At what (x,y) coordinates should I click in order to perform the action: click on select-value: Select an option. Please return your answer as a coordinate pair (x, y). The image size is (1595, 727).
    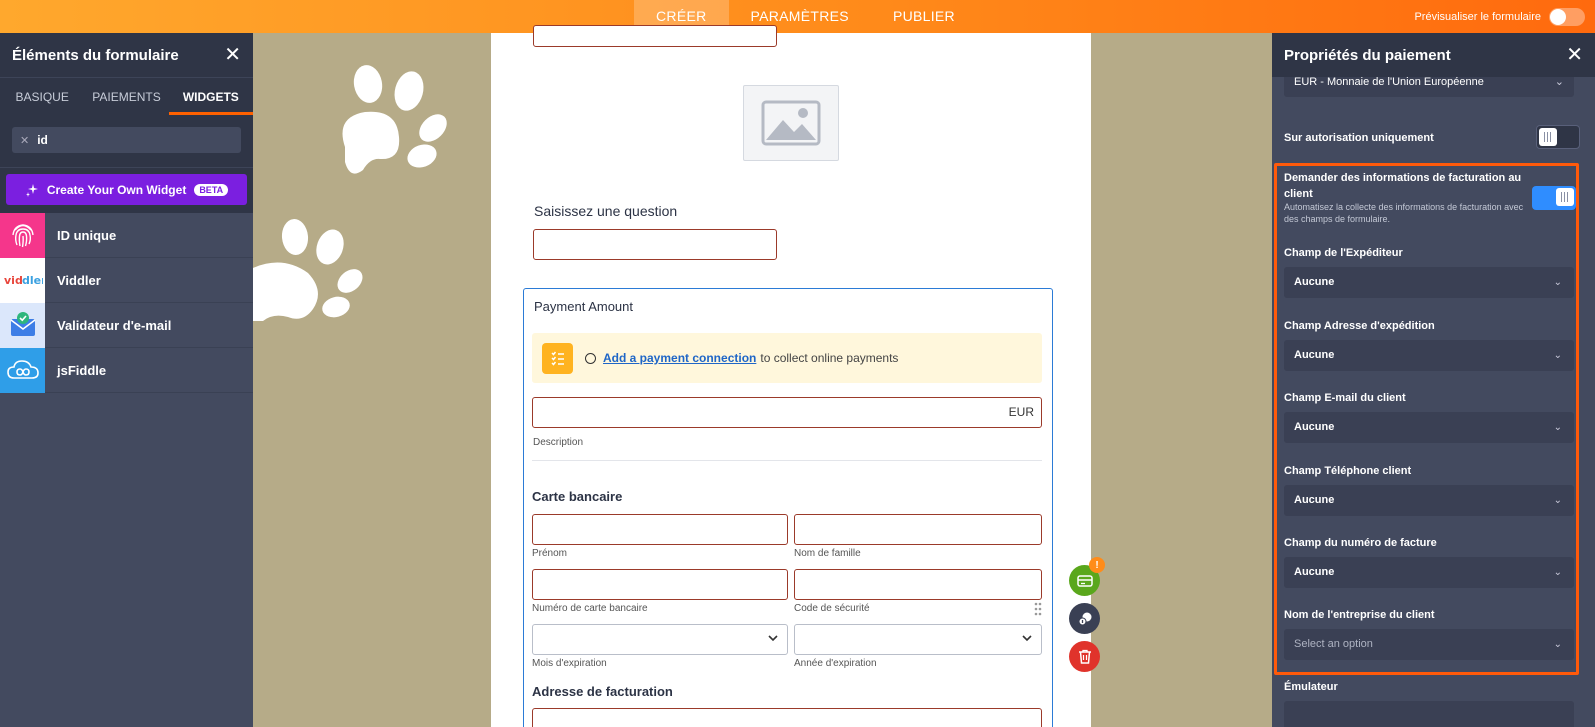
    Looking at the image, I should click on (1333, 644).